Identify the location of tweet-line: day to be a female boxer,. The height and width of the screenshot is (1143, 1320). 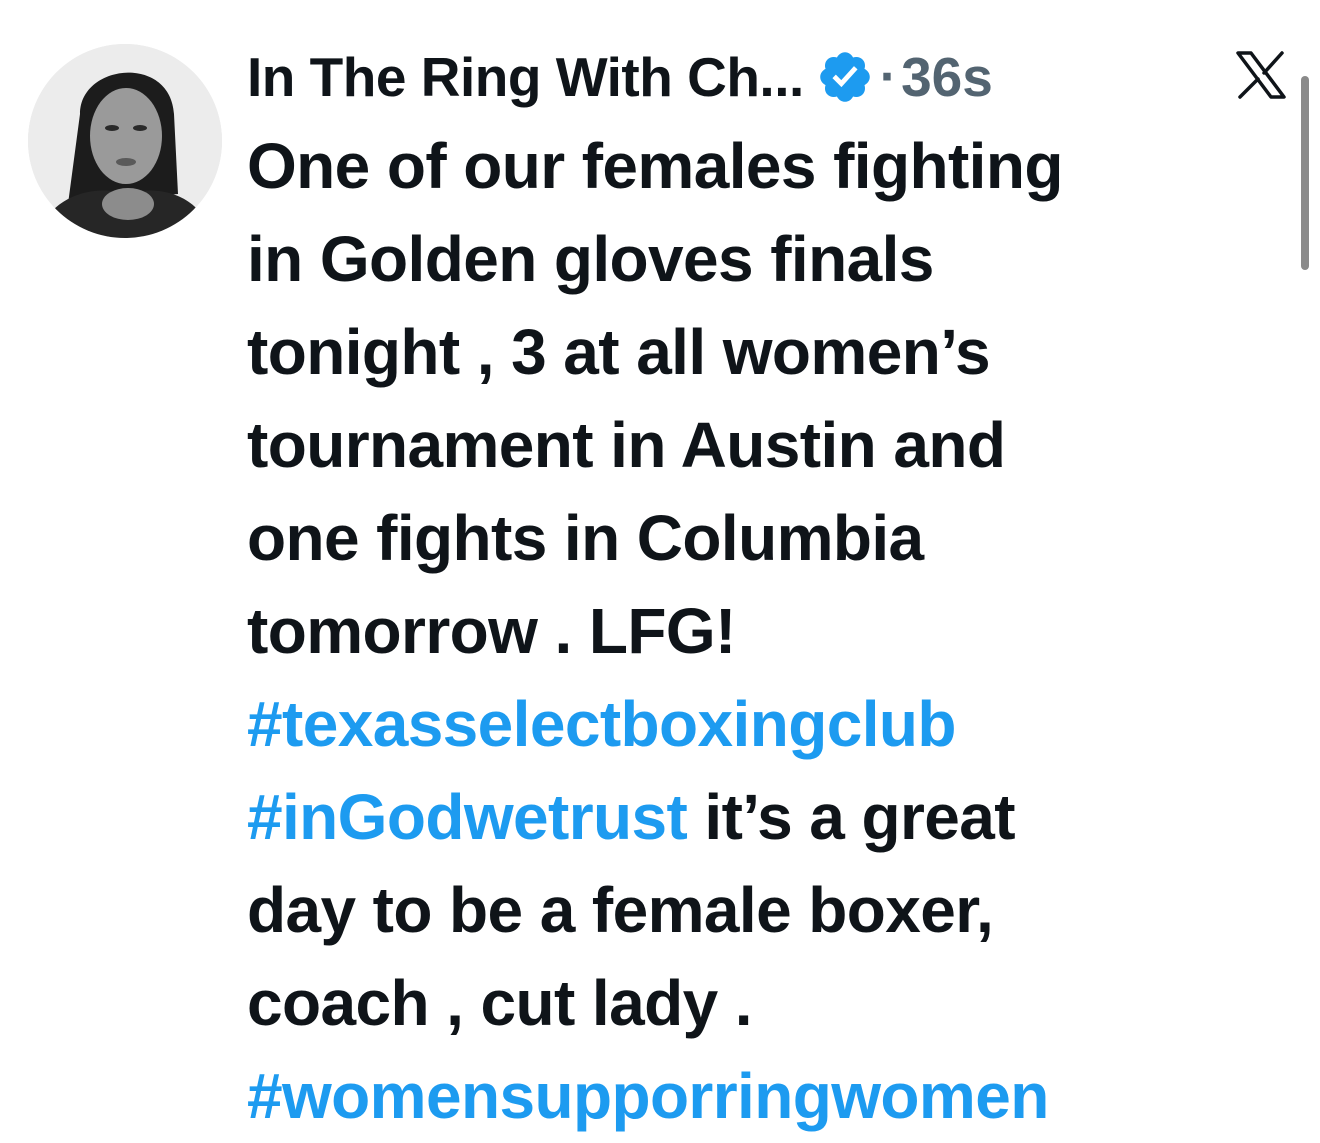
(767, 910).